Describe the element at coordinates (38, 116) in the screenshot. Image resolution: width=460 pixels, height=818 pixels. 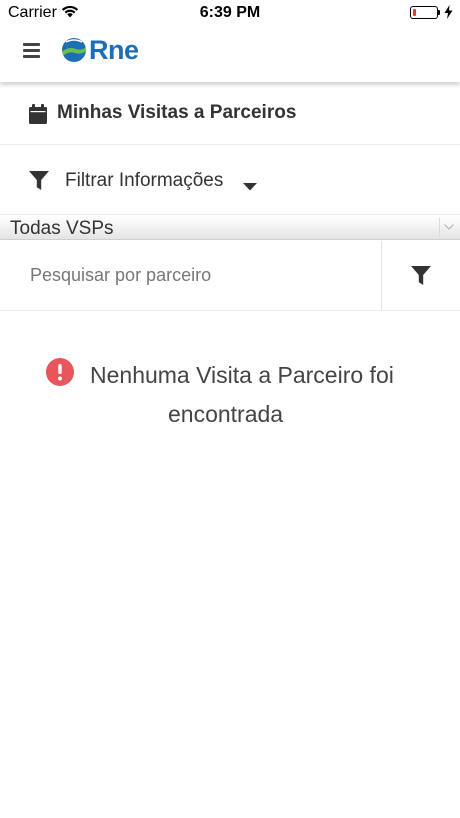
I see `calendar-icon` at that location.